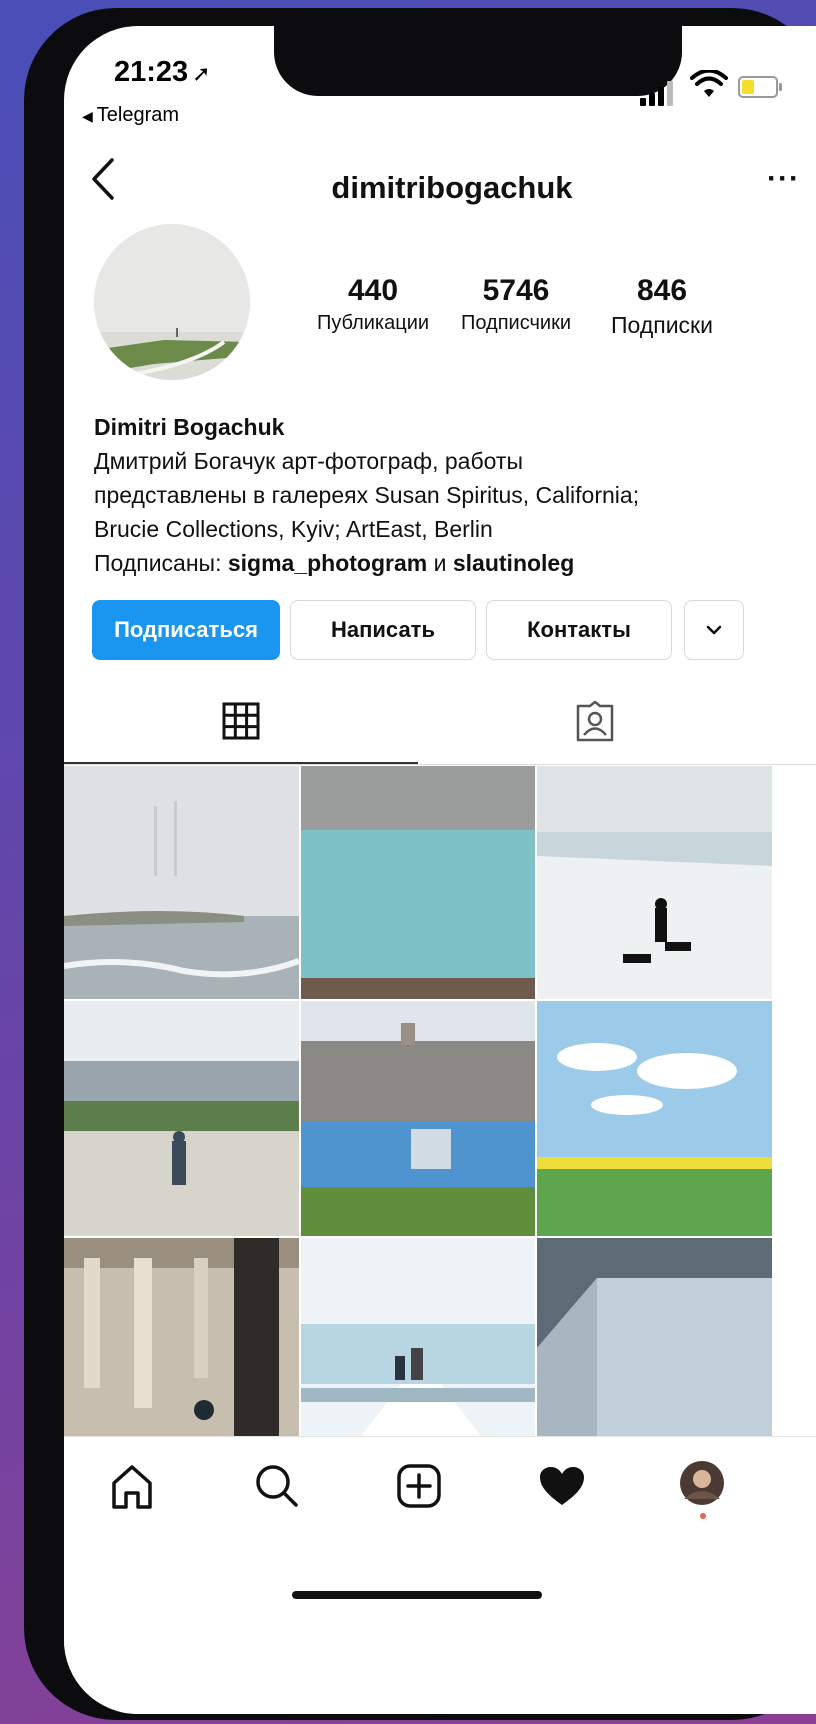  What do you see at coordinates (417, 1595) in the screenshot?
I see `home-indicator` at bounding box center [417, 1595].